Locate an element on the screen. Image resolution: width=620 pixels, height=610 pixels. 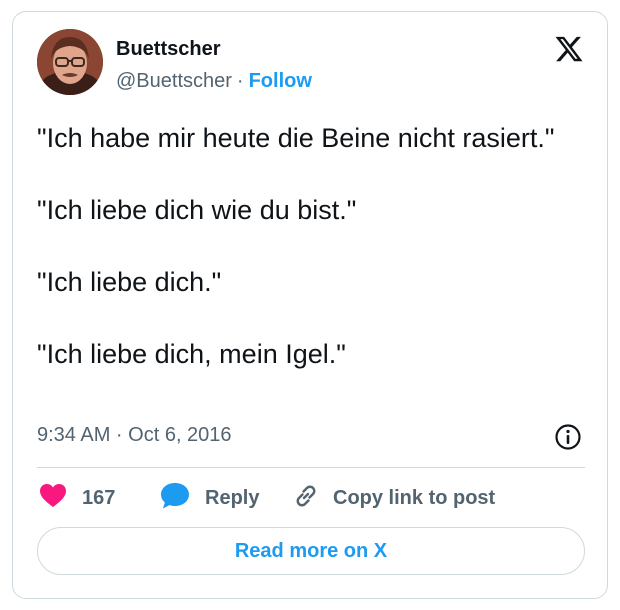
link-icon is located at coordinates (306, 498).